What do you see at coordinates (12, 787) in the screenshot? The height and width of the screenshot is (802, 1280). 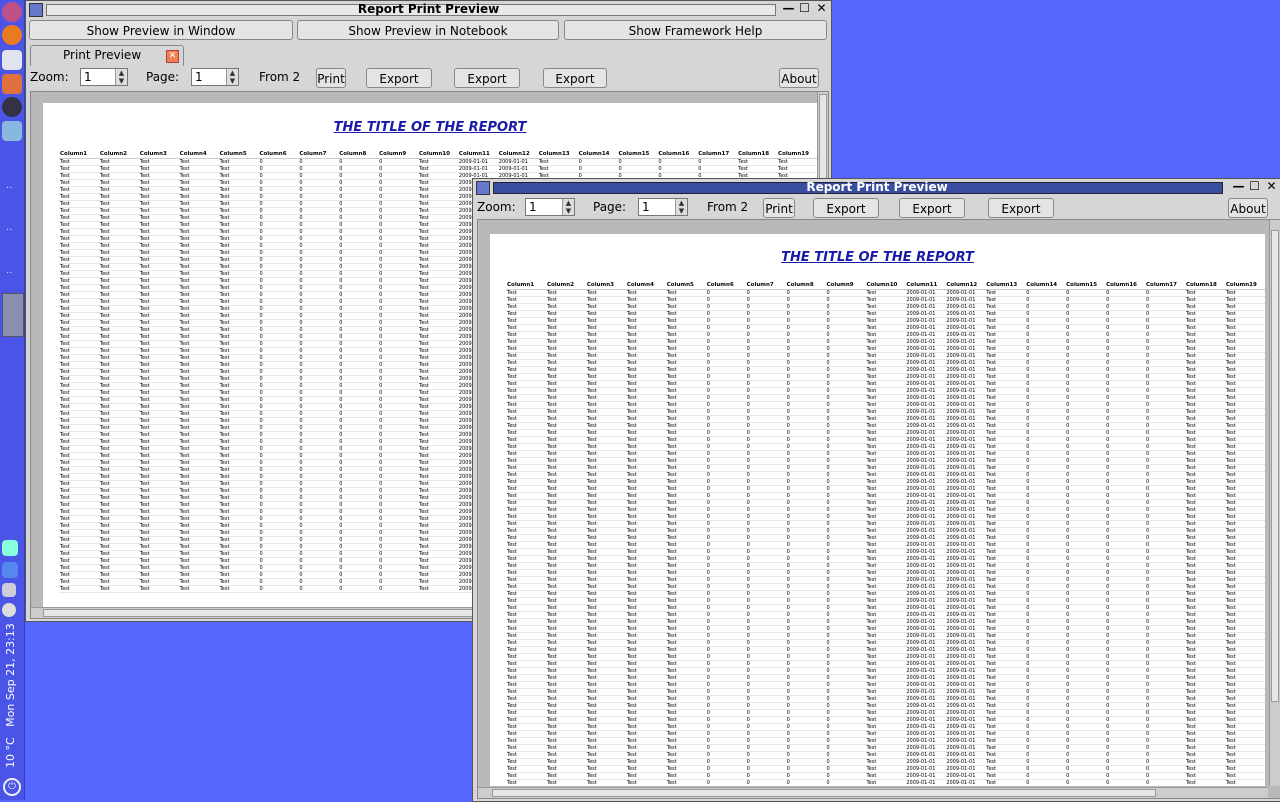 I see `power-icon: ⏻` at bounding box center [12, 787].